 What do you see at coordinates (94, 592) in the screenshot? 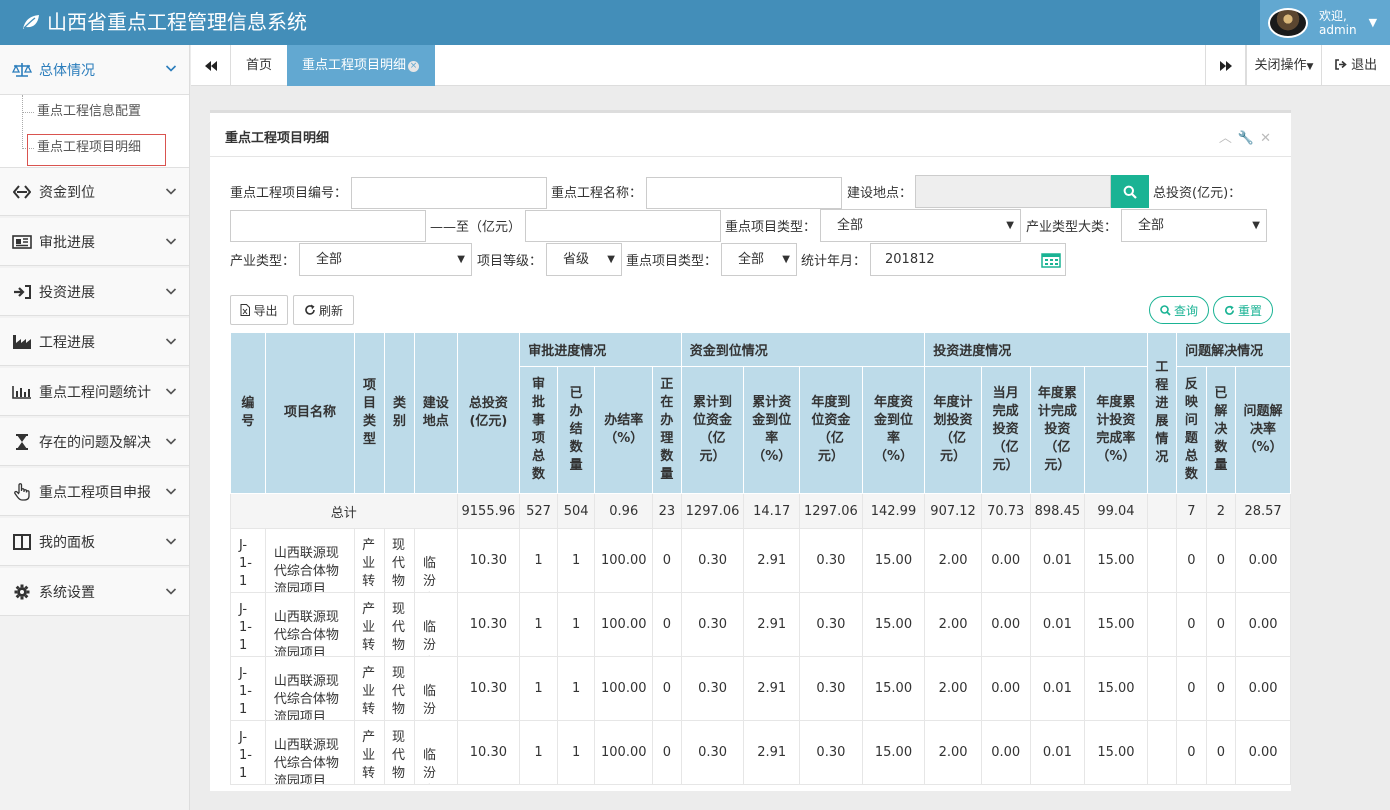
I see `sidebar-item-10: 系统设置` at bounding box center [94, 592].